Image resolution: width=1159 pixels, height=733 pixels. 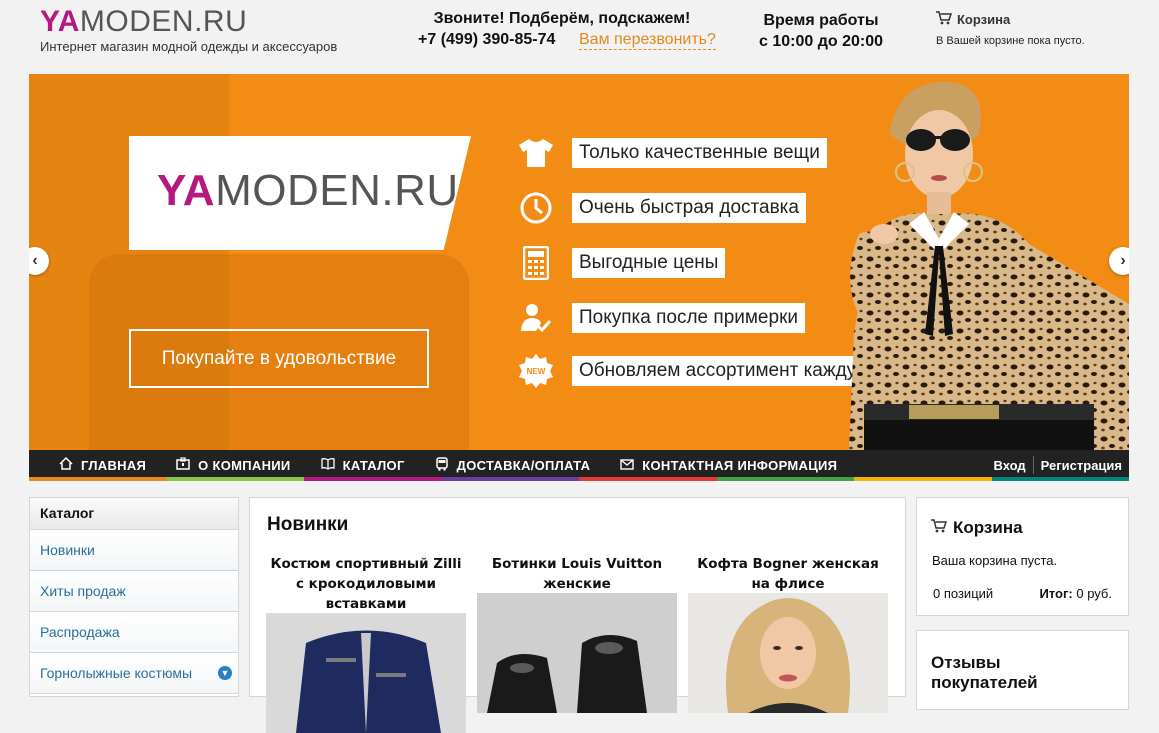 I want to click on sidebar-item-new: Новинки, so click(x=134, y=550).